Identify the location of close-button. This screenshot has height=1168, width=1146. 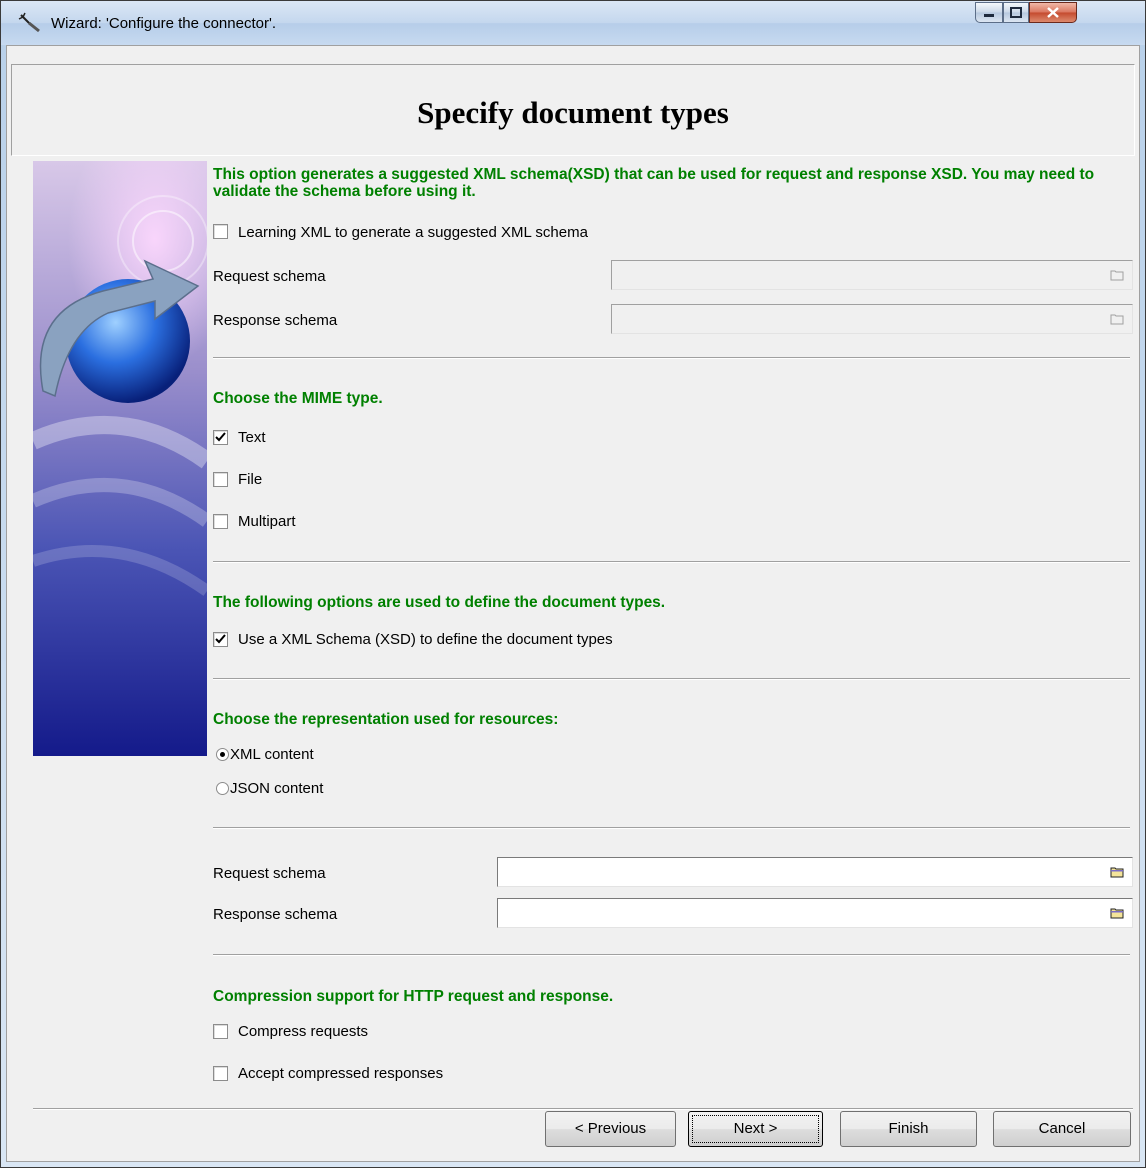
(1053, 12).